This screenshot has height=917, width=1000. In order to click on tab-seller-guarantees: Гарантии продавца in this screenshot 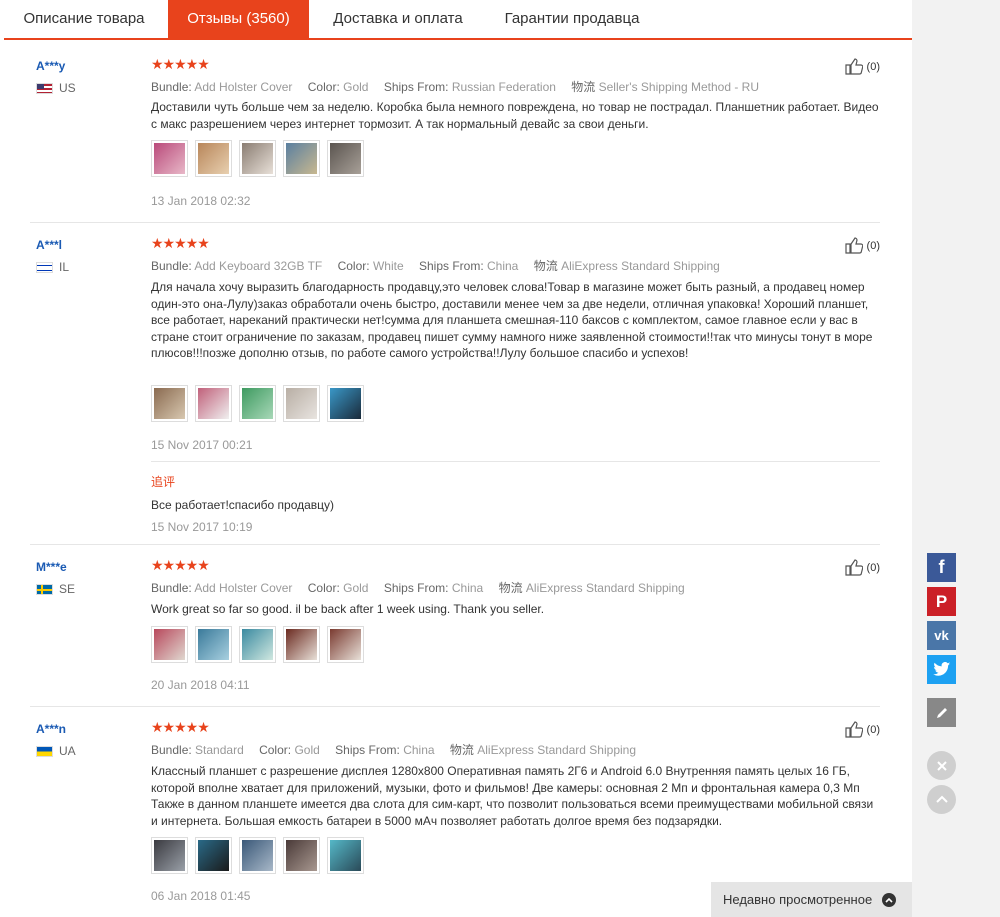, I will do `click(572, 19)`.